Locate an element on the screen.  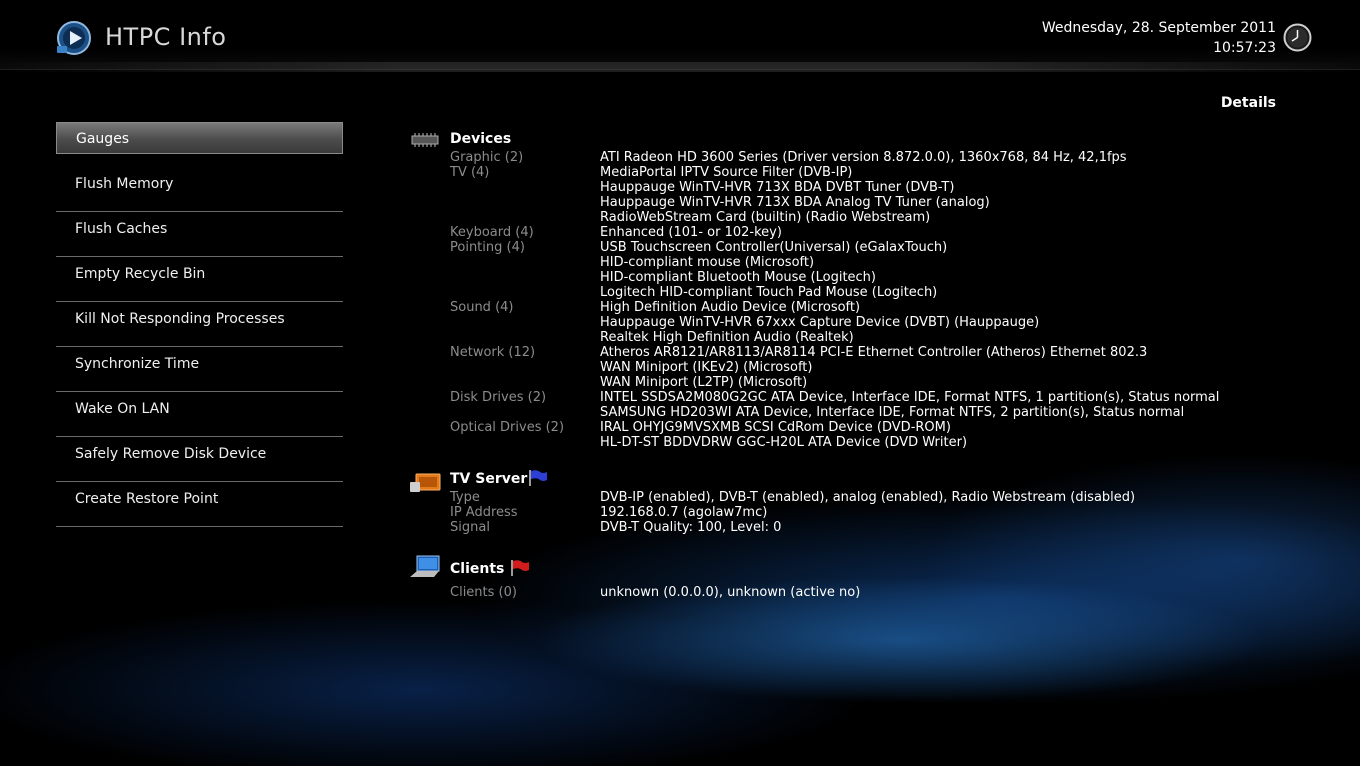
header-glow is located at coordinates (680, 67).